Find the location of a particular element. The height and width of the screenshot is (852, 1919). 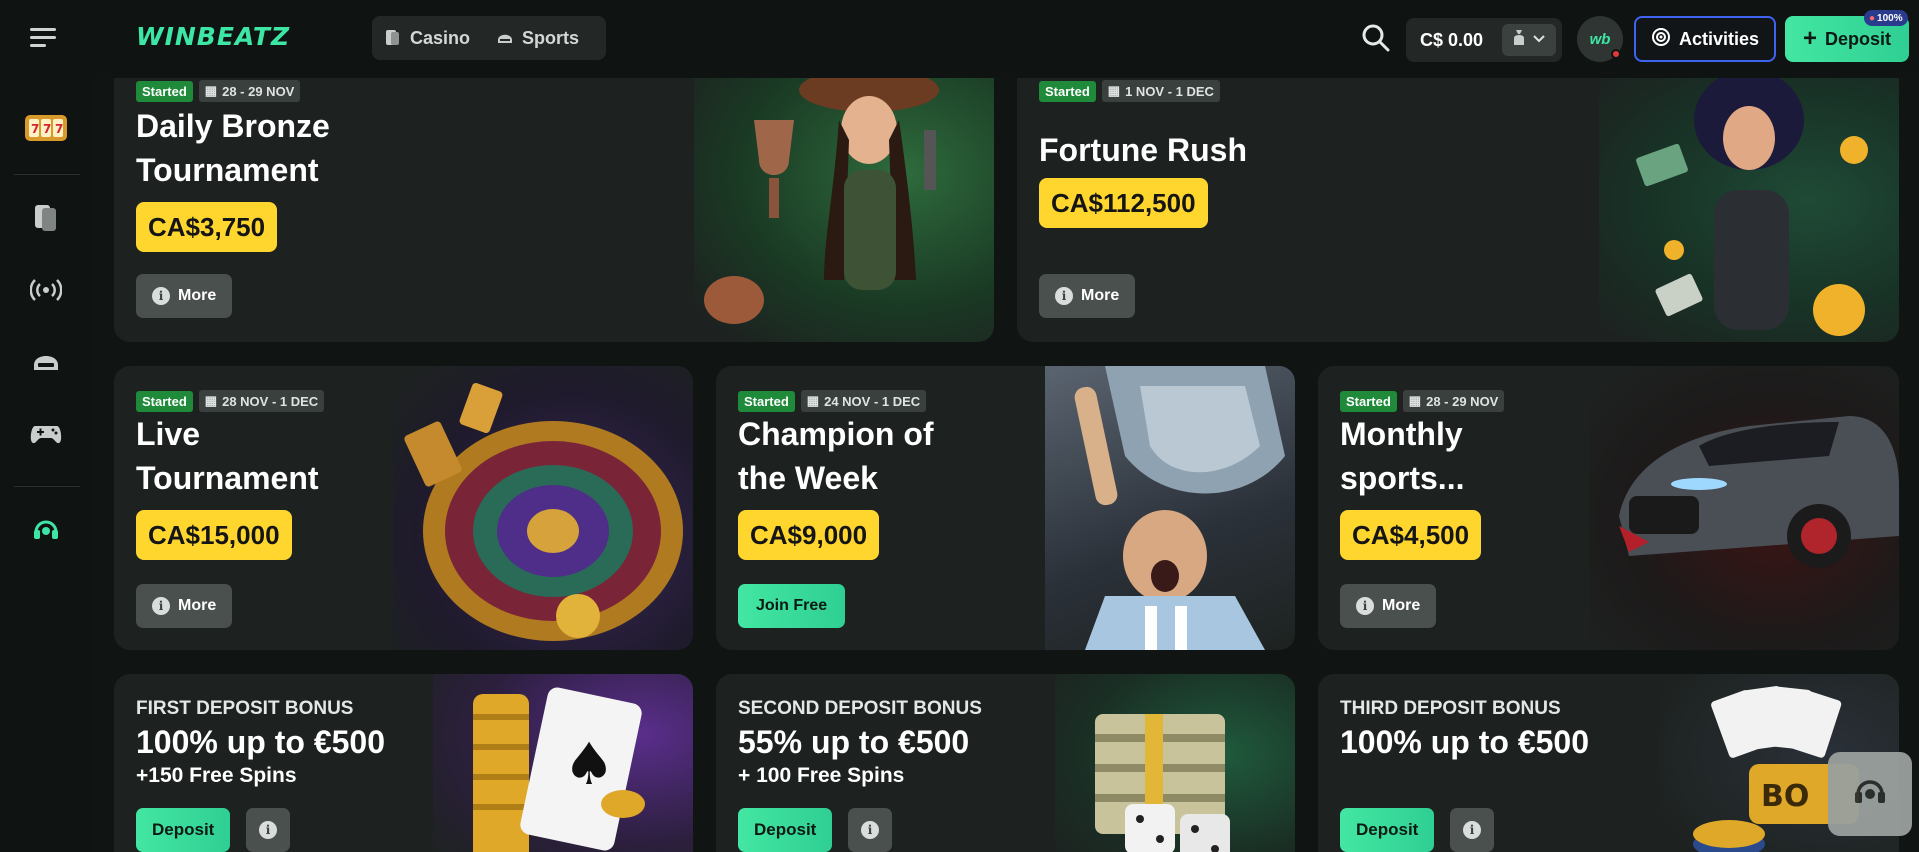

site-logo: WINBEATZ is located at coordinates (213, 36).